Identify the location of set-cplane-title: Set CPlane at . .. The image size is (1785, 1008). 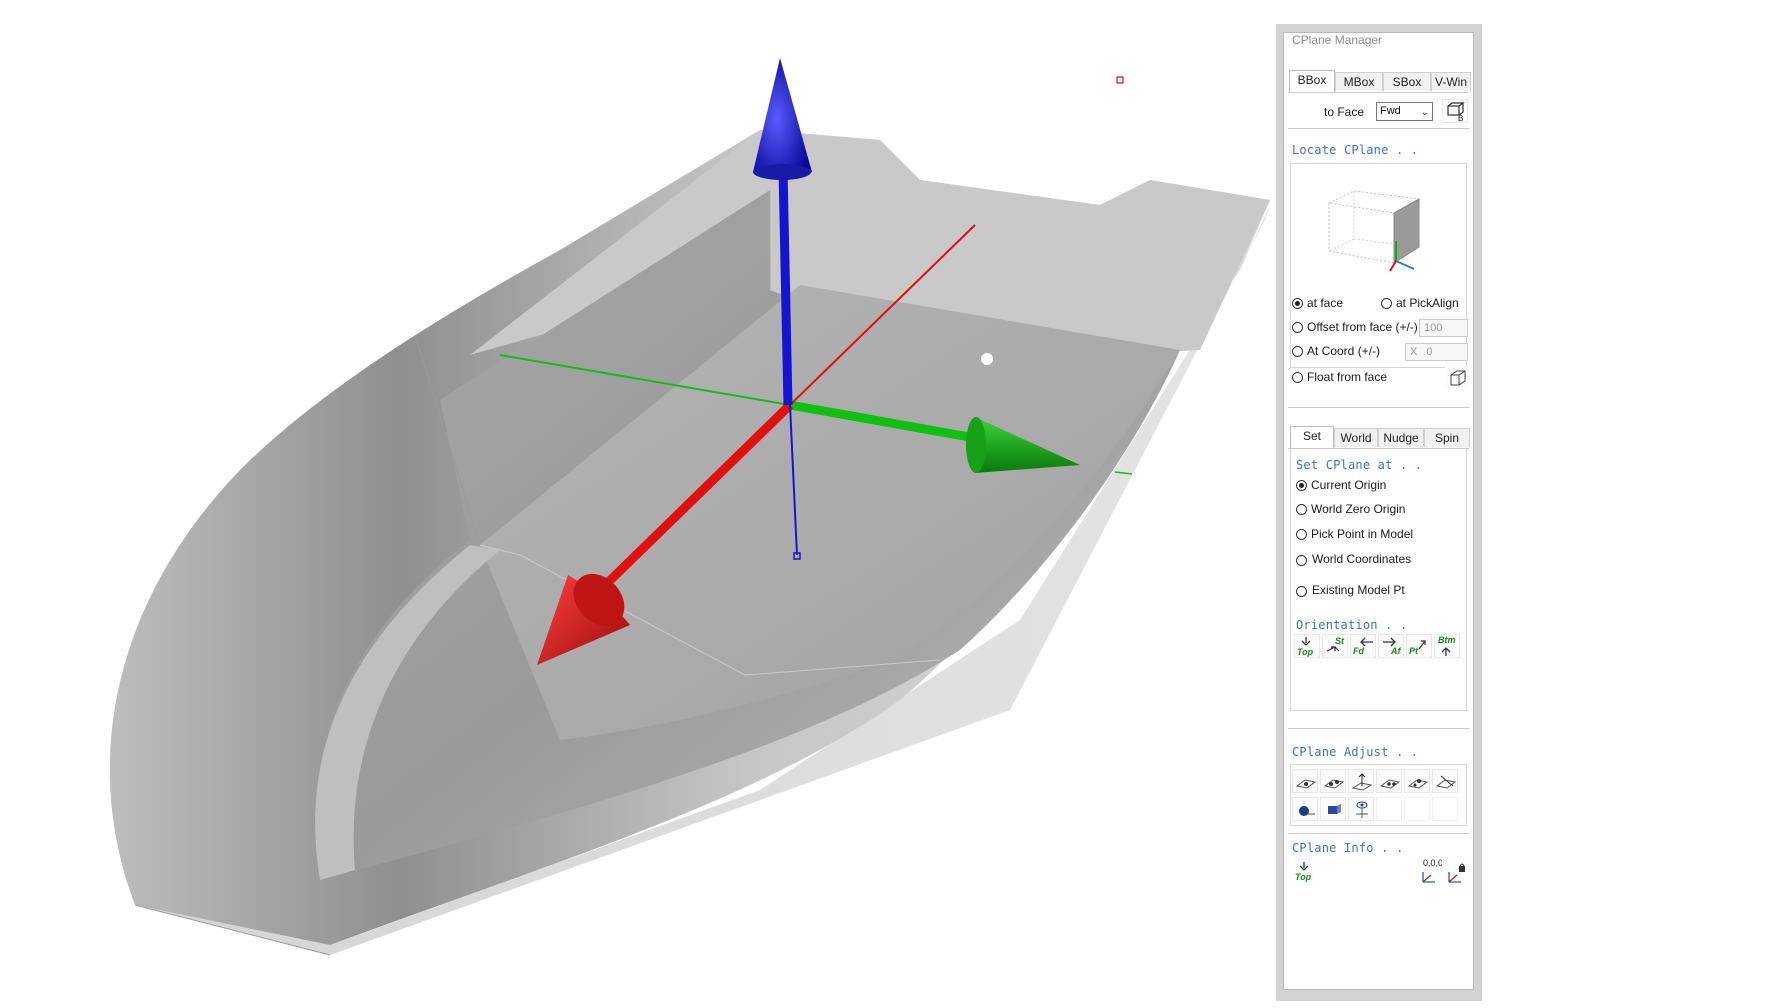
(1359, 465).